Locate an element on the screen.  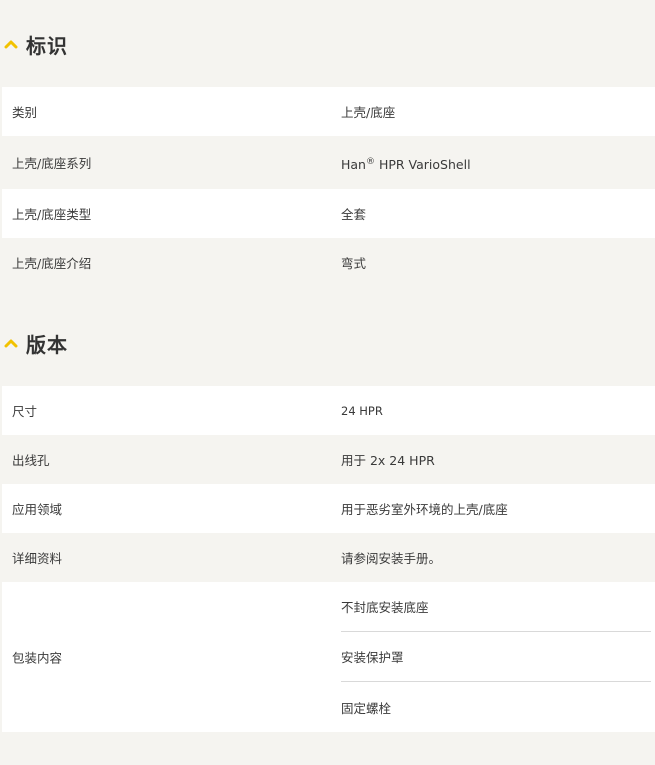
table-row: 上壳/底座类型 全套 is located at coordinates (328, 213).